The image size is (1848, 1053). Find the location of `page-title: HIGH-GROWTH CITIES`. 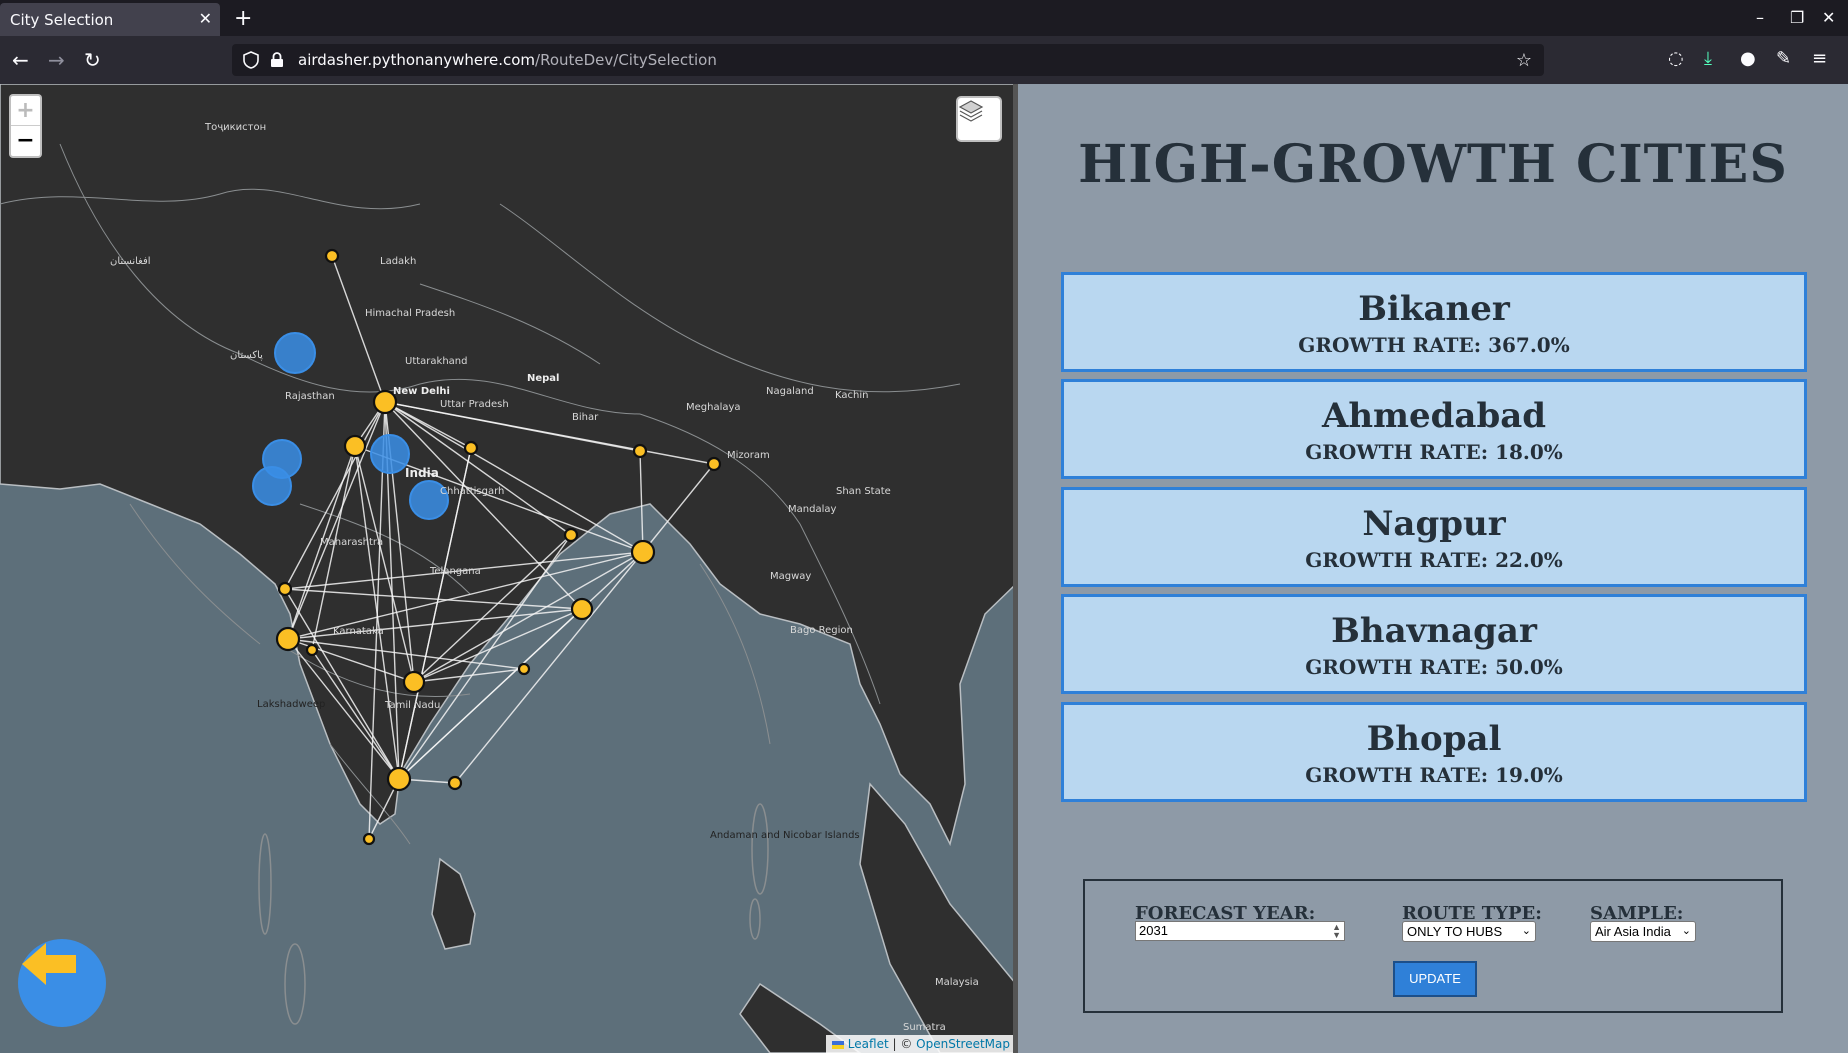

page-title: HIGH-GROWTH CITIES is located at coordinates (1433, 164).